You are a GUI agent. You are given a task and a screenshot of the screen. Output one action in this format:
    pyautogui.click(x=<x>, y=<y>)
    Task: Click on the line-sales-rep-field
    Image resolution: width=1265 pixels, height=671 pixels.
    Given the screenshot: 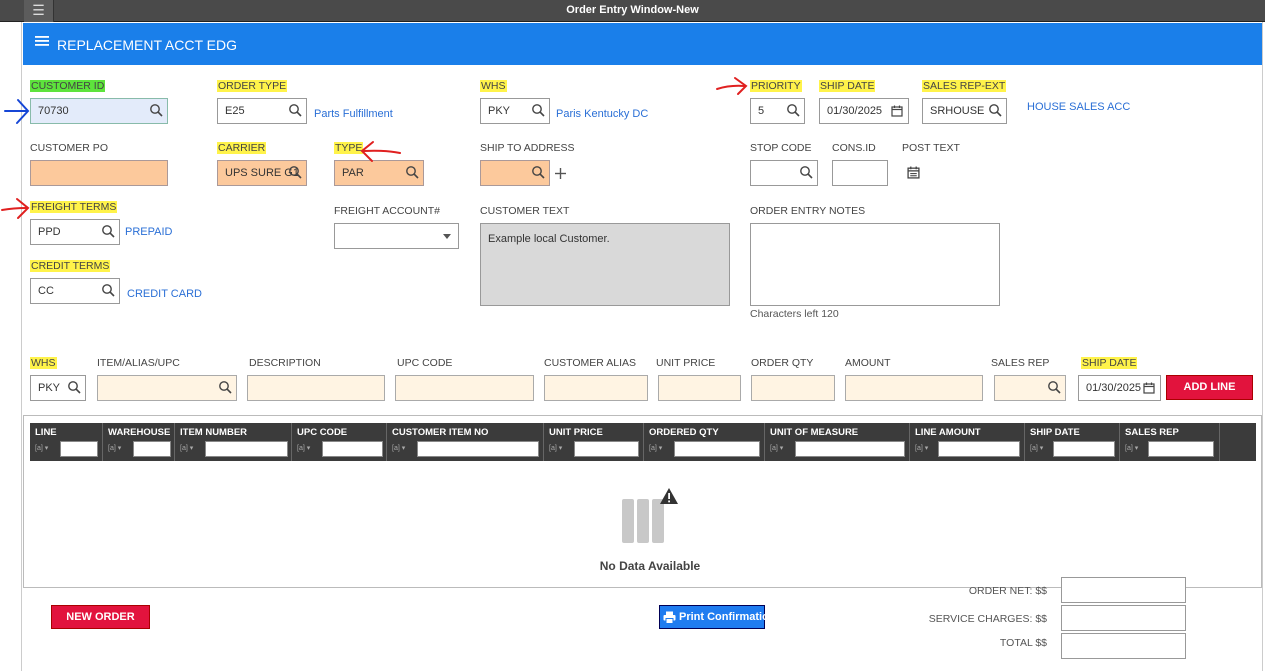 What is the action you would take?
    pyautogui.click(x=1030, y=388)
    